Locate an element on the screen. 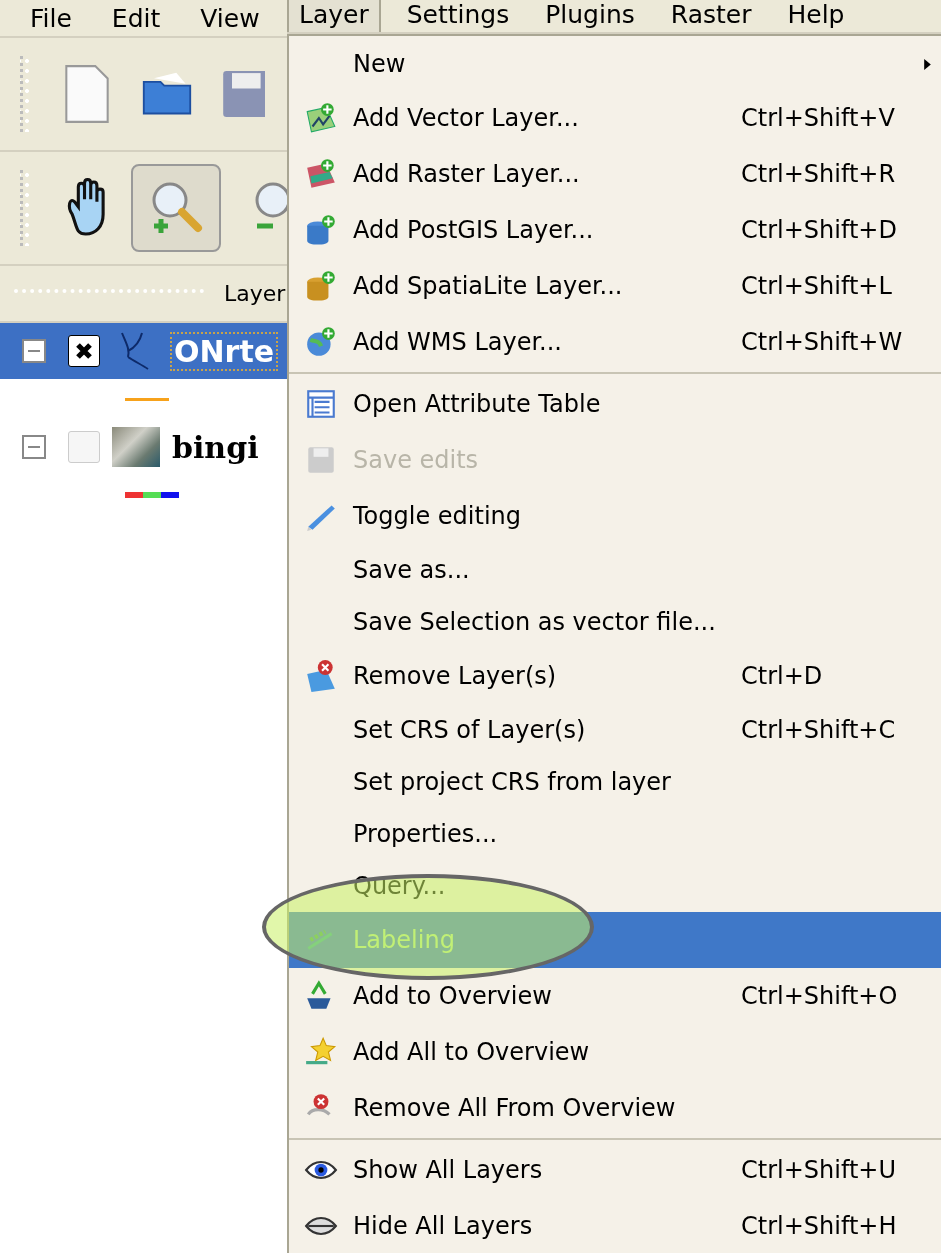  menu-bar-item: View is located at coordinates (230, 19).